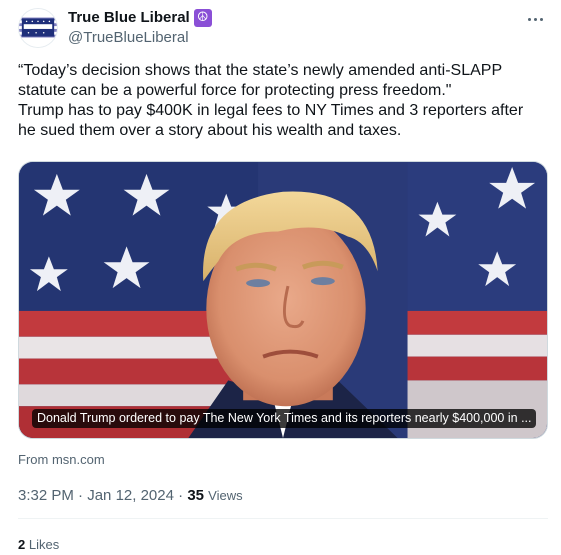 The height and width of the screenshot is (555, 561). I want to click on more-options-button, so click(535, 19).